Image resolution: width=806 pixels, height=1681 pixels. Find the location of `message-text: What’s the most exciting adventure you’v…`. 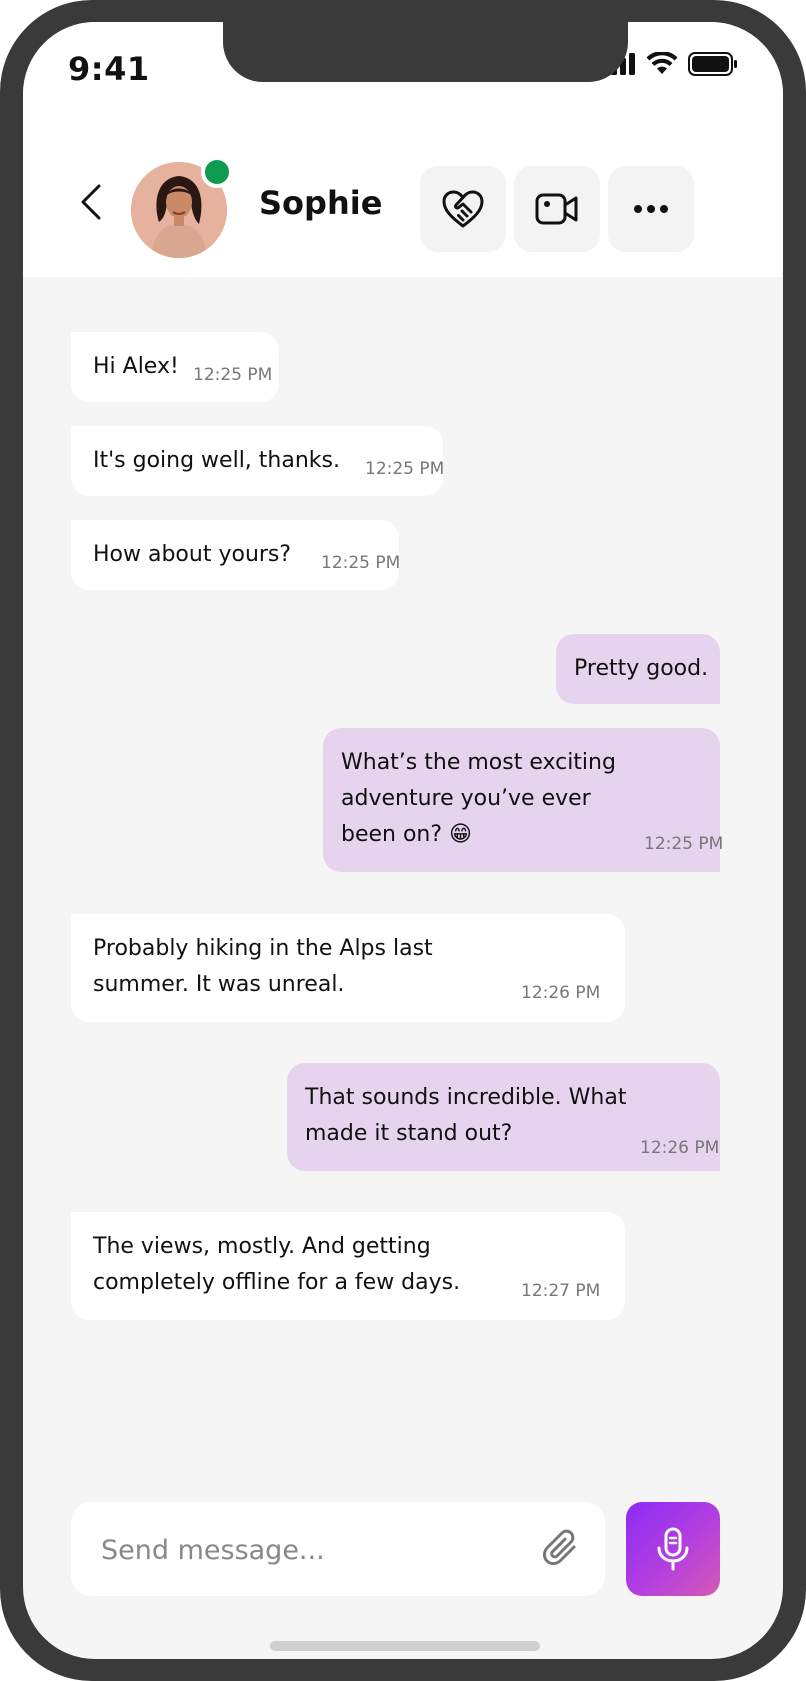

message-text: What’s the most exciting adventure you’v… is located at coordinates (478, 798).